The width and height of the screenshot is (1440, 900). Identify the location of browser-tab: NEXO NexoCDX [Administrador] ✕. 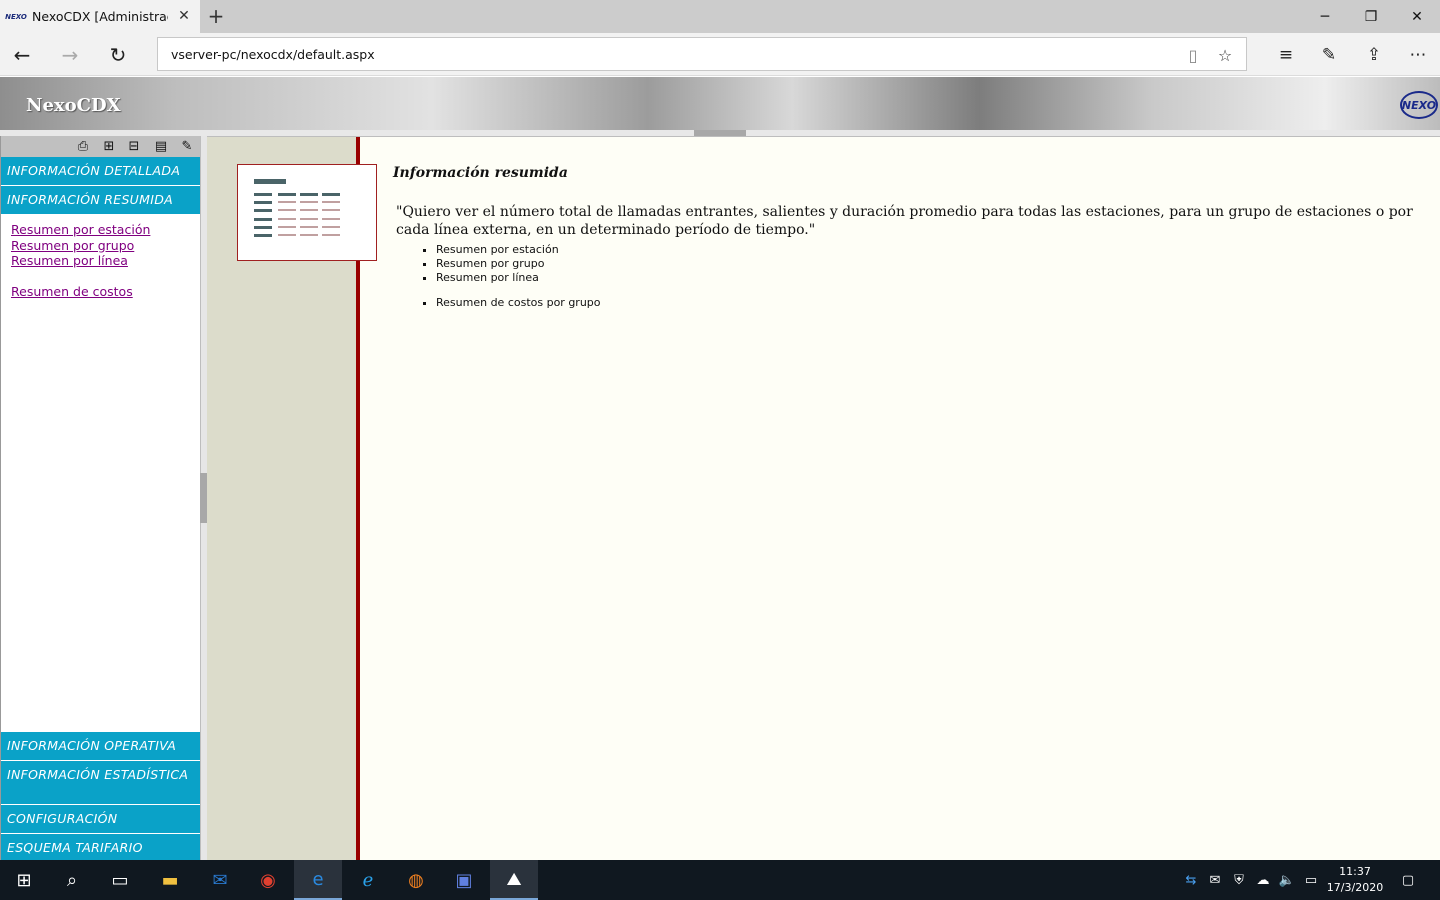
(100, 16).